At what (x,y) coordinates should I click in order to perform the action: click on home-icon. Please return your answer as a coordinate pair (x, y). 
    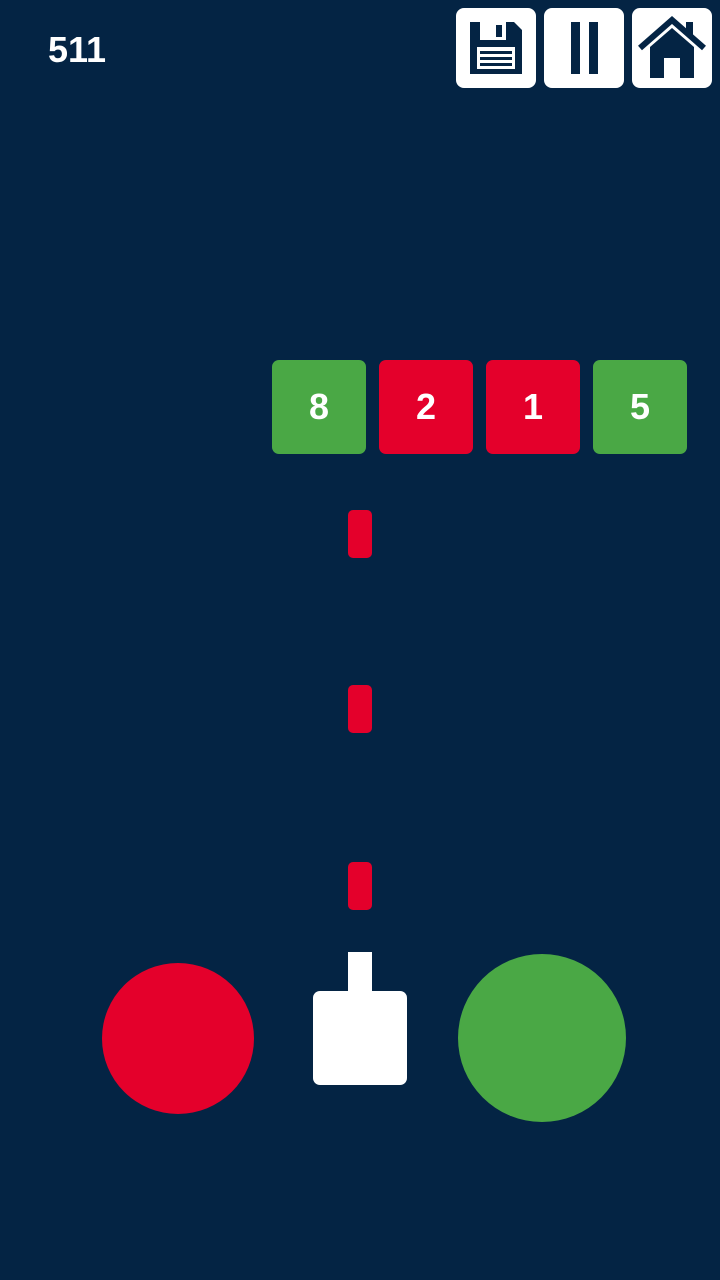
    Looking at the image, I should click on (672, 48).